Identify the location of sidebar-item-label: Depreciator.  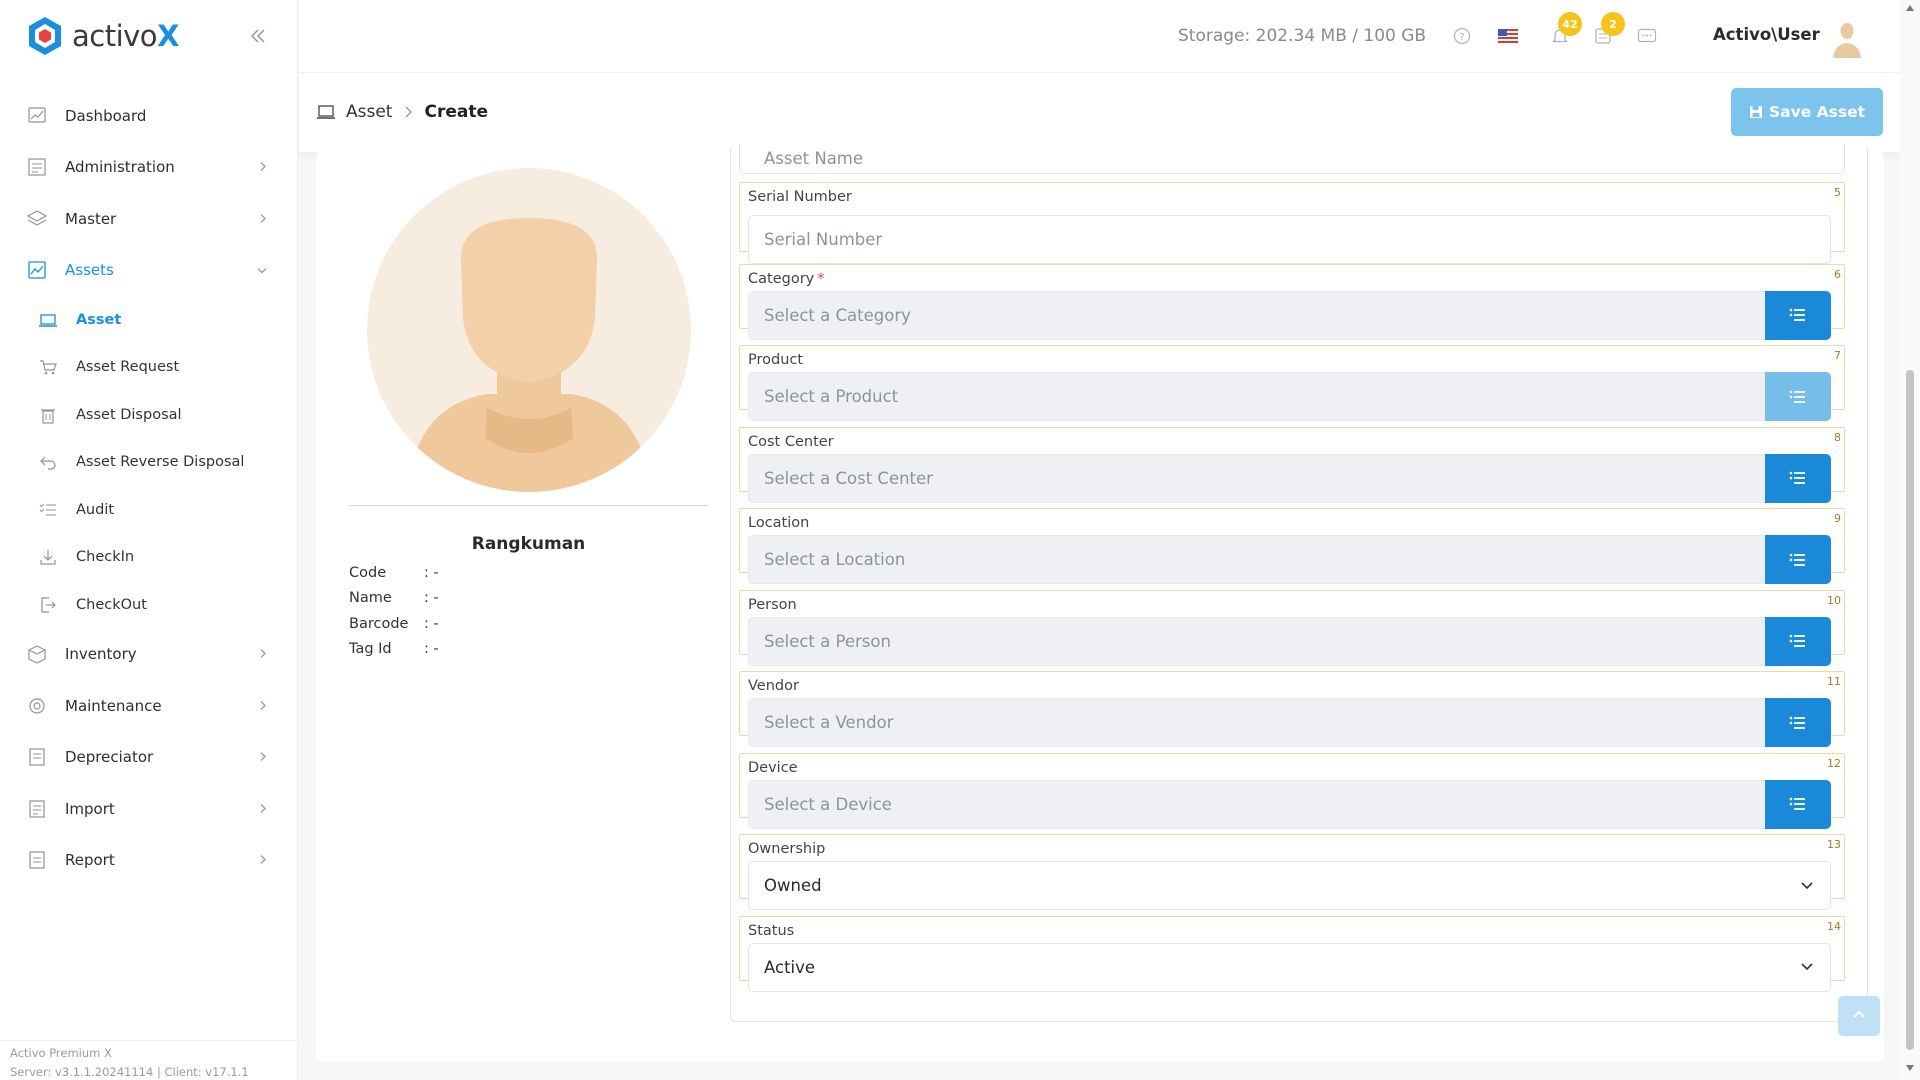
(109, 757).